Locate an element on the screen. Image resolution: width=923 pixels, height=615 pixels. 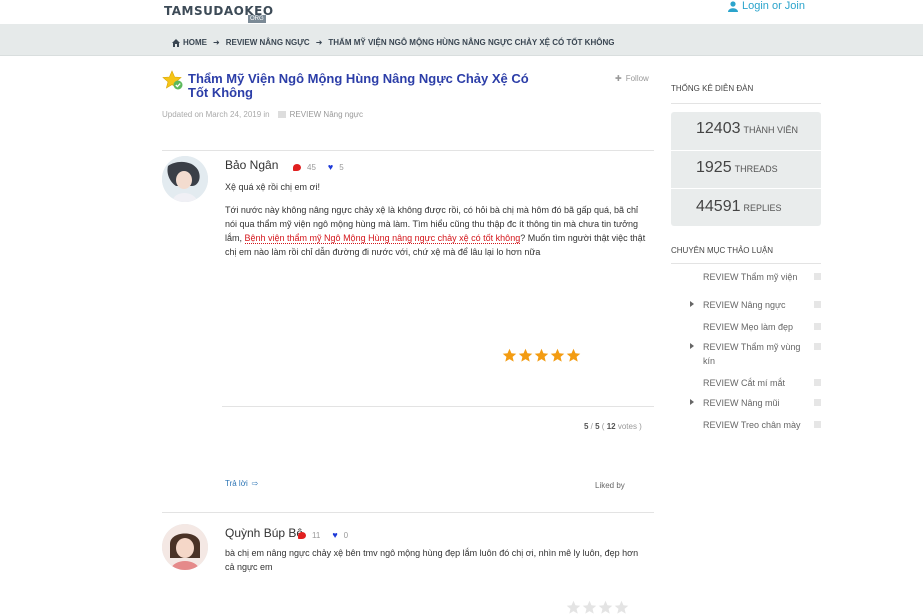
reply-button: Trả lời ⇨ is located at coordinates (241, 483).